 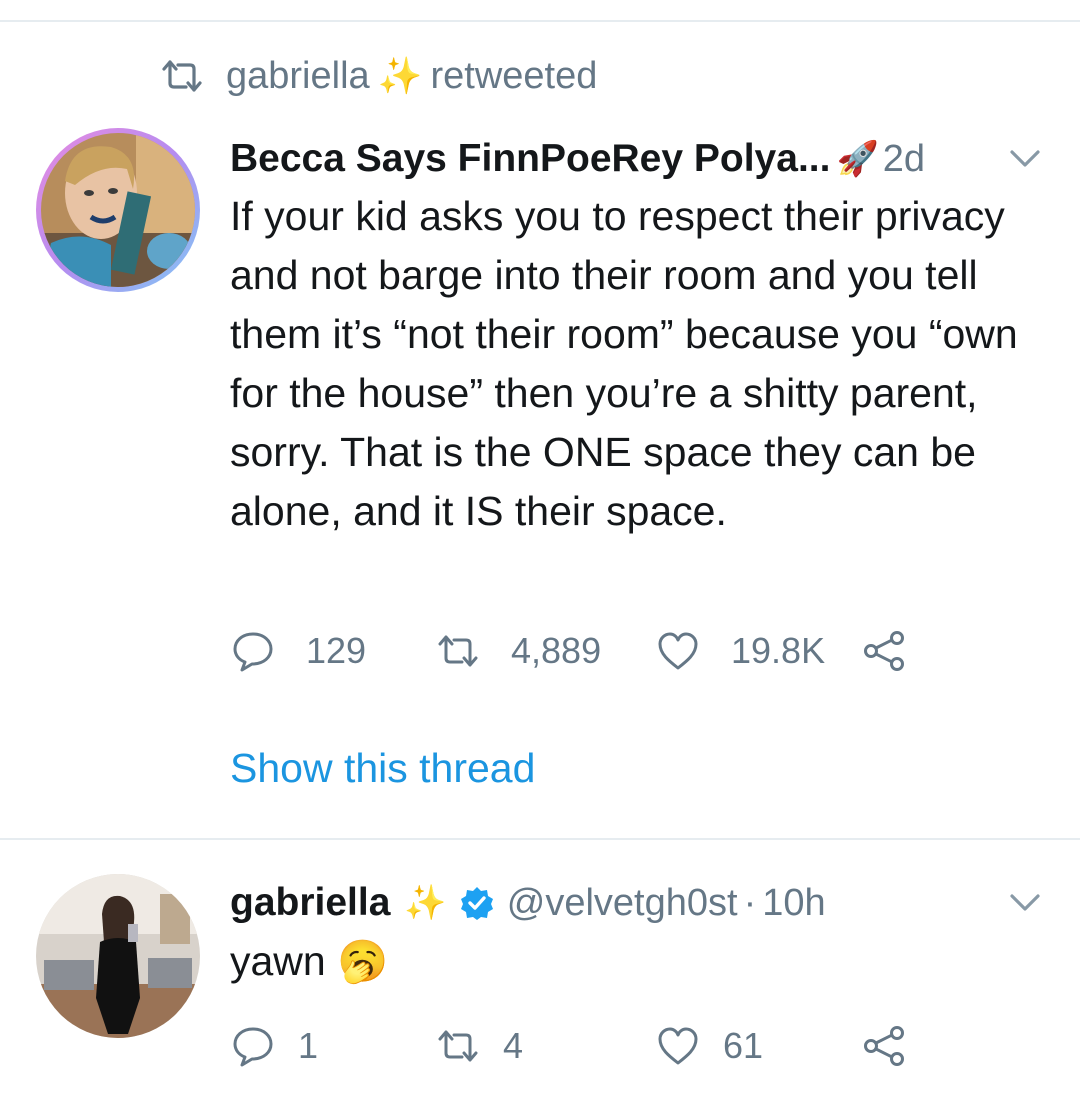 I want to click on timestamp: 10h, so click(x=793, y=903).